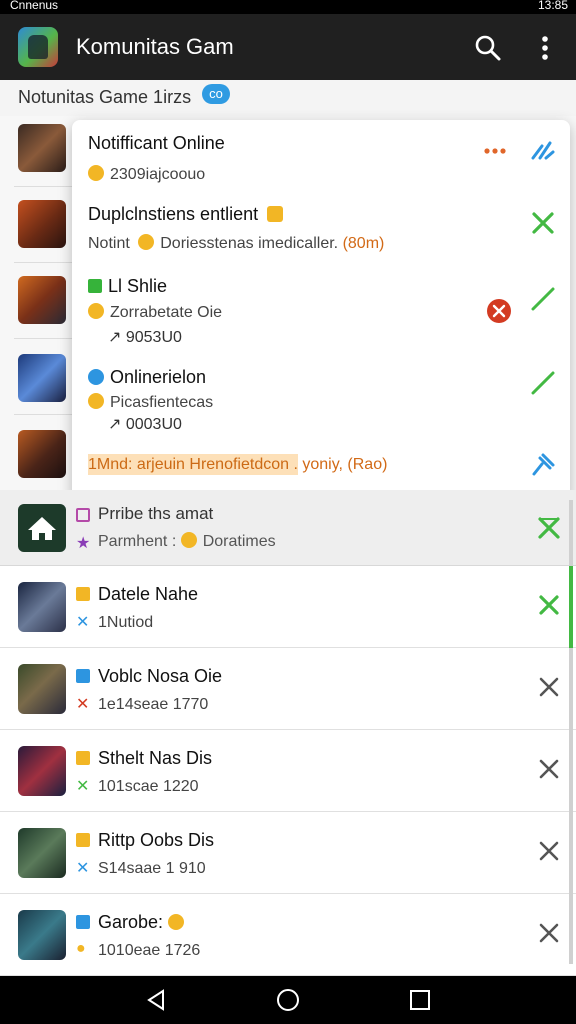 This screenshot has width=576, height=1024. I want to click on popup-item: Onlinerielon Picasfientecas ↗ 0003U0, so click(321, 397).